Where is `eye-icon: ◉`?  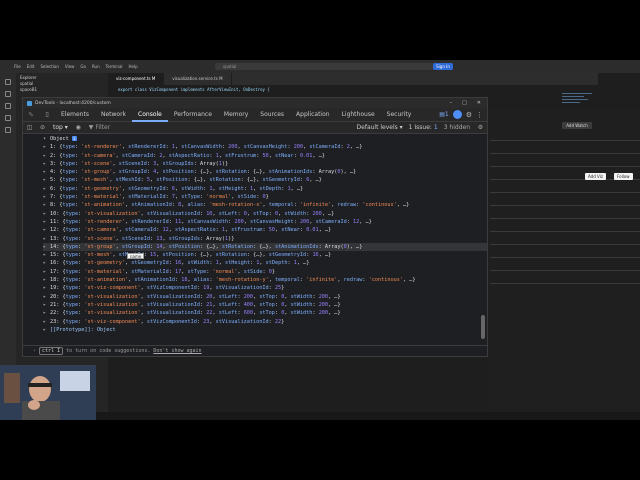
eye-icon: ◉ is located at coordinates (78, 127).